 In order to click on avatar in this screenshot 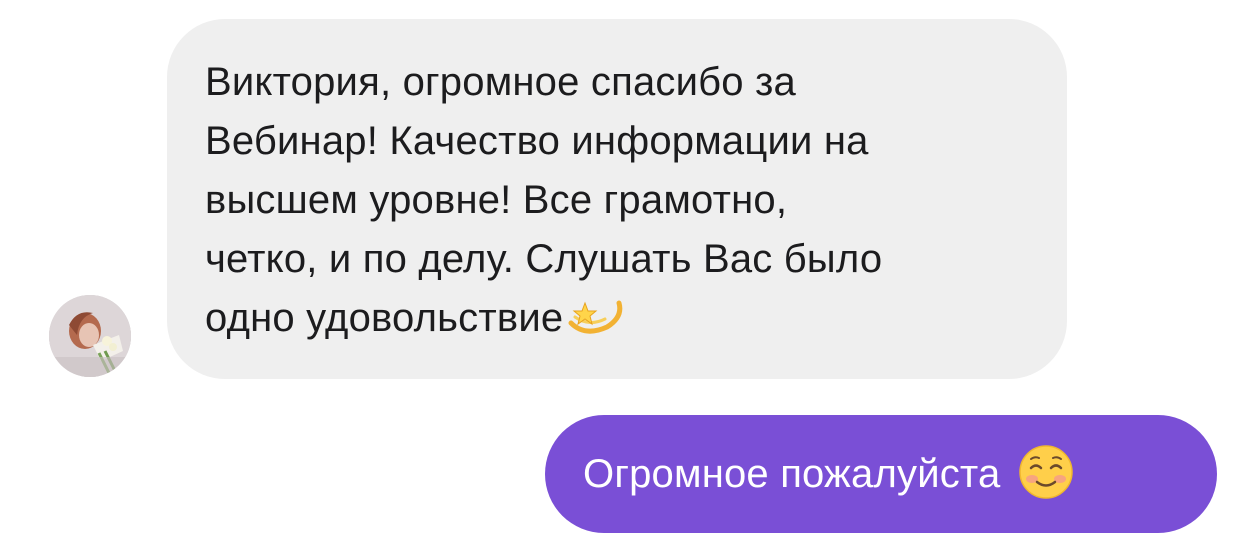, I will do `click(90, 336)`.